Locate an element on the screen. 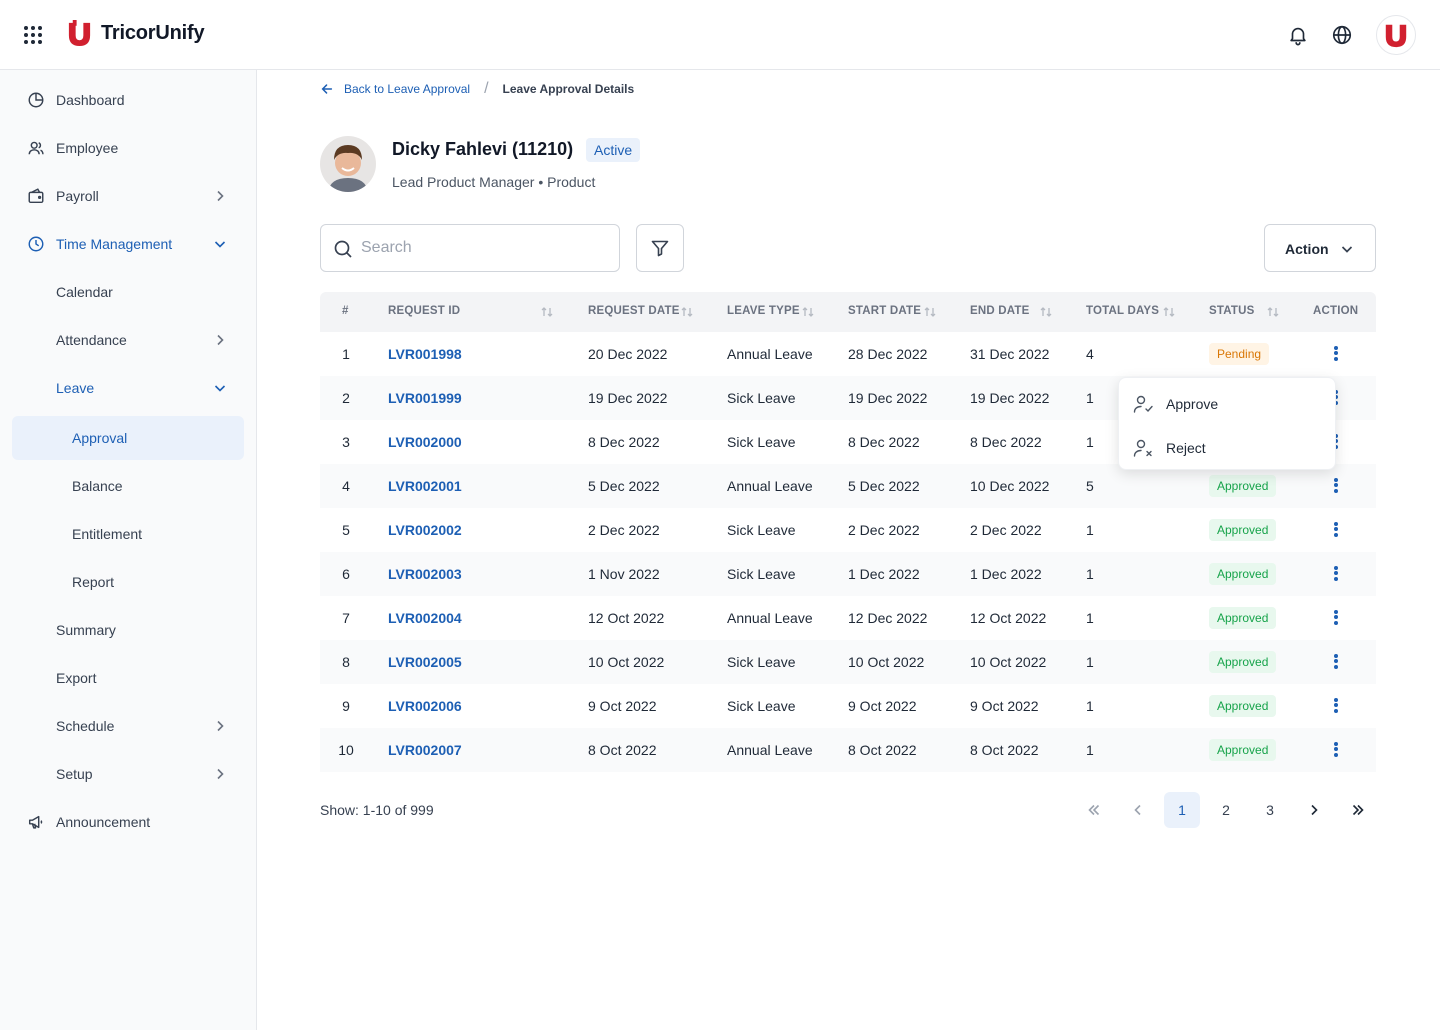 Image resolution: width=1440 pixels, height=1030 pixels. request-date-cell: 9 Oct 2022 is located at coordinates (622, 706).